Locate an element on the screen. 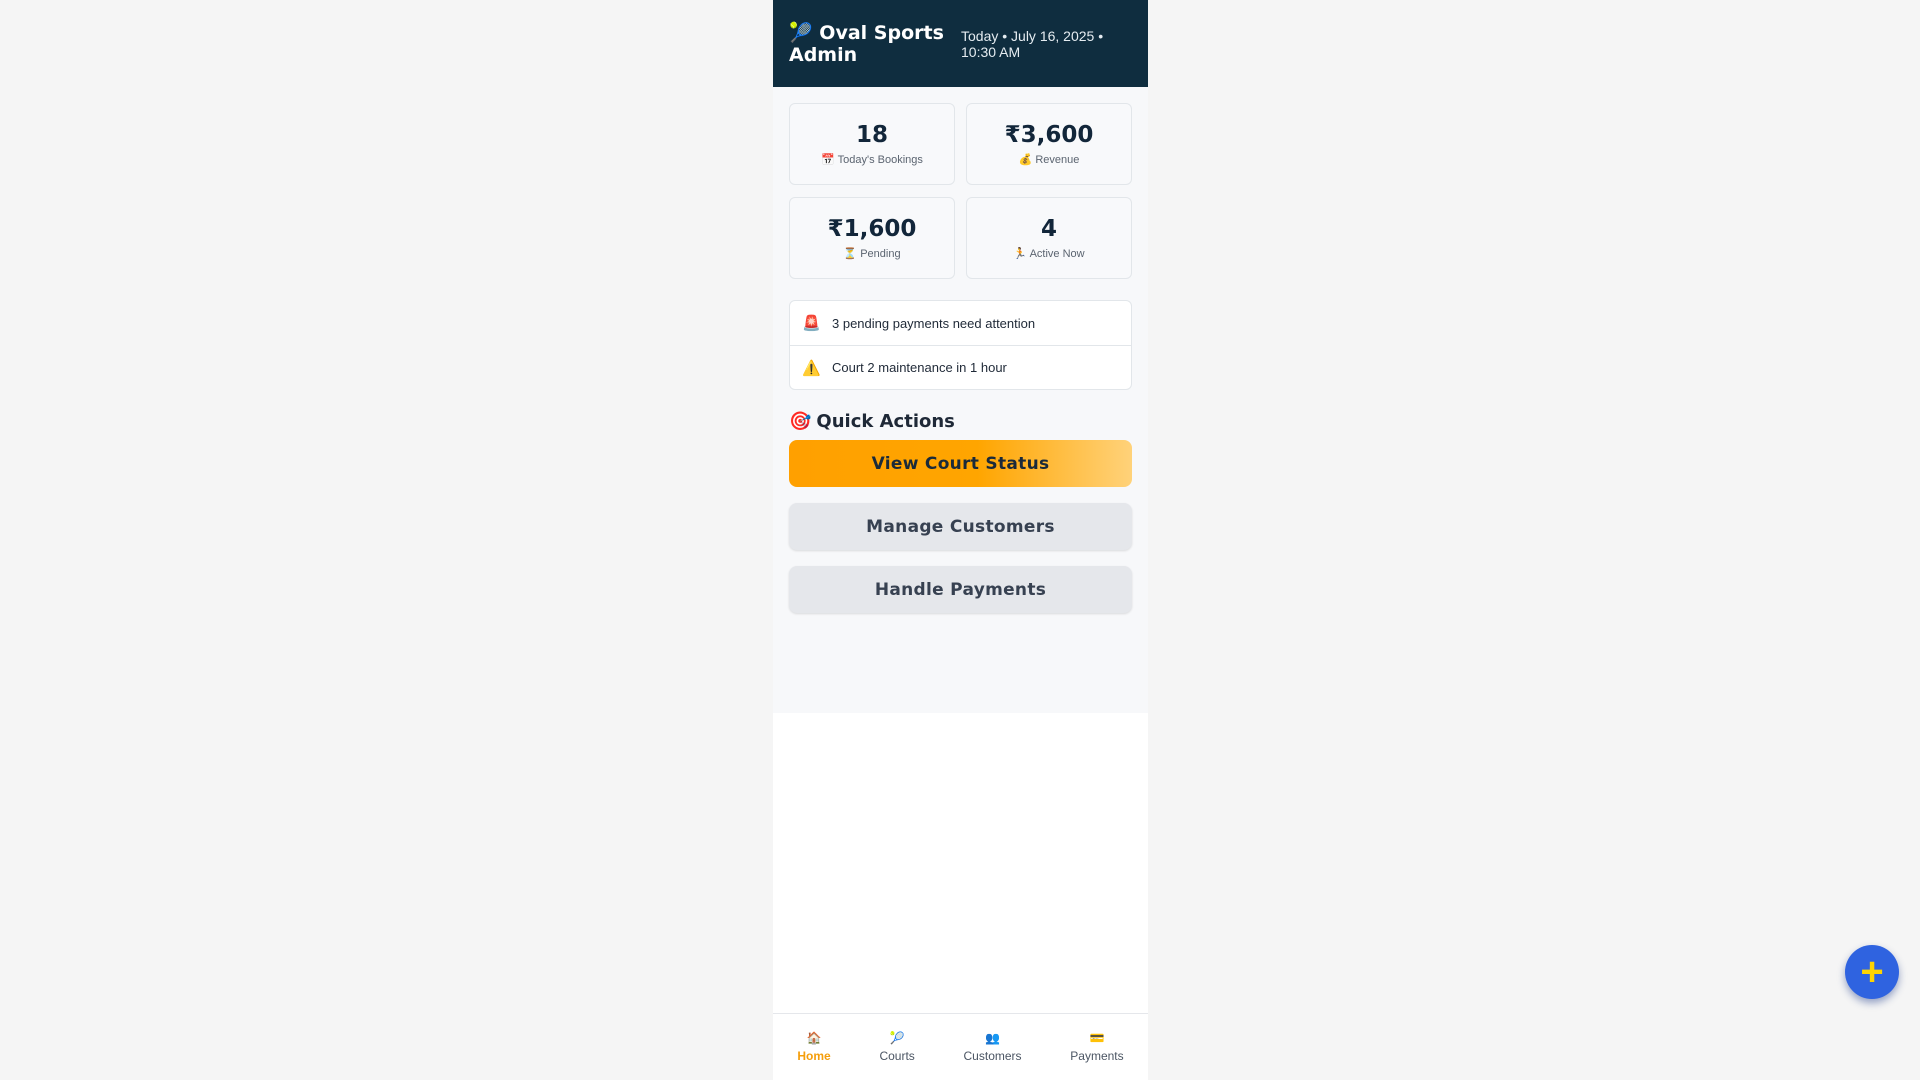  warning-icon: ⚠️ is located at coordinates (811, 368).